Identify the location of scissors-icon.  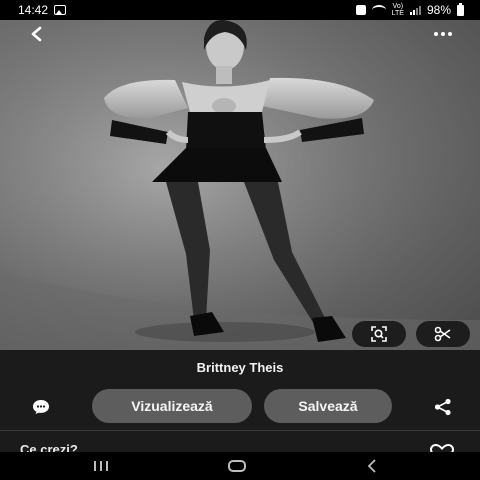
(442, 334).